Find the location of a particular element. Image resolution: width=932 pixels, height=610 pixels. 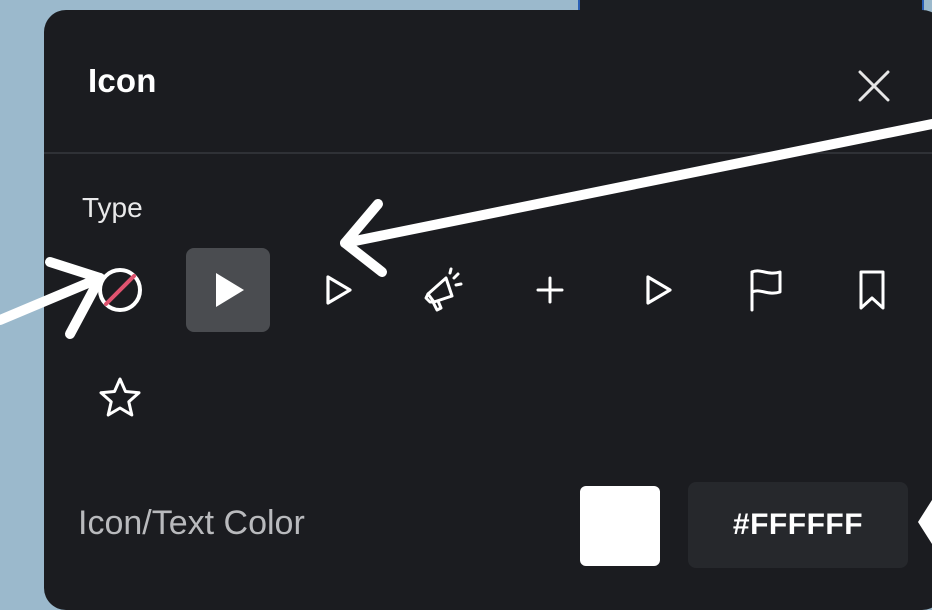

type-option-megaphone is located at coordinates (442, 290).